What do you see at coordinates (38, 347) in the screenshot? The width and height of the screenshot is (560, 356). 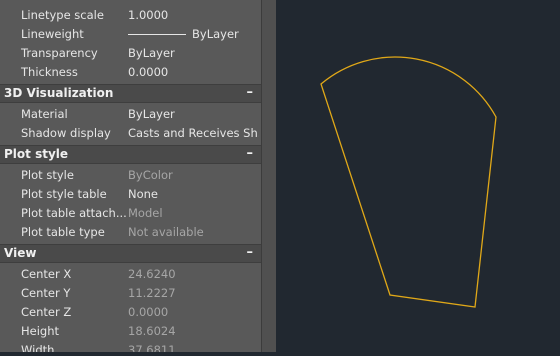 I see `property-label: Width` at bounding box center [38, 347].